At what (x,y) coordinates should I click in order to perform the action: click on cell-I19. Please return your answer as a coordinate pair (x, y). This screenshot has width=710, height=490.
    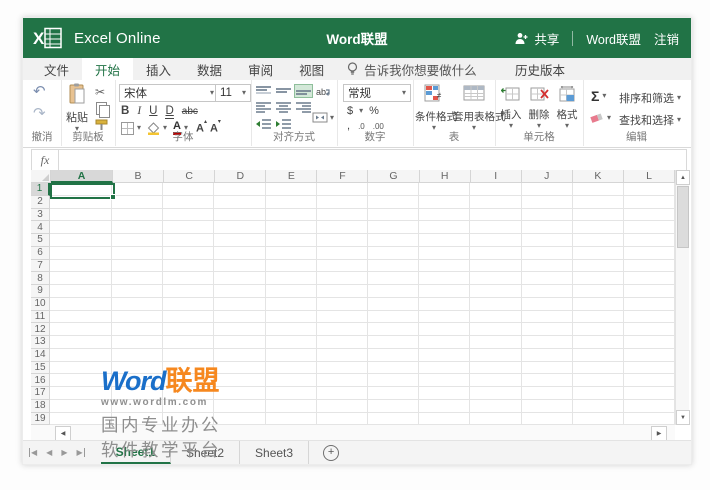
    Looking at the image, I should click on (496, 418).